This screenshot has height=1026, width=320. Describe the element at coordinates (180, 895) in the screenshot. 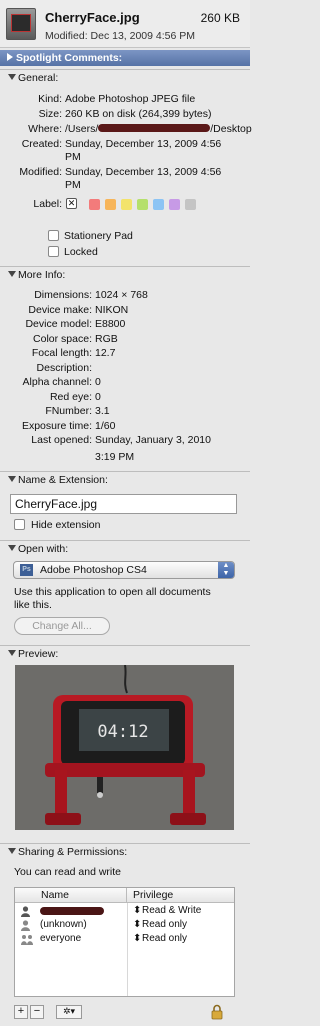

I see `privilege-column-header: Privilege` at that location.